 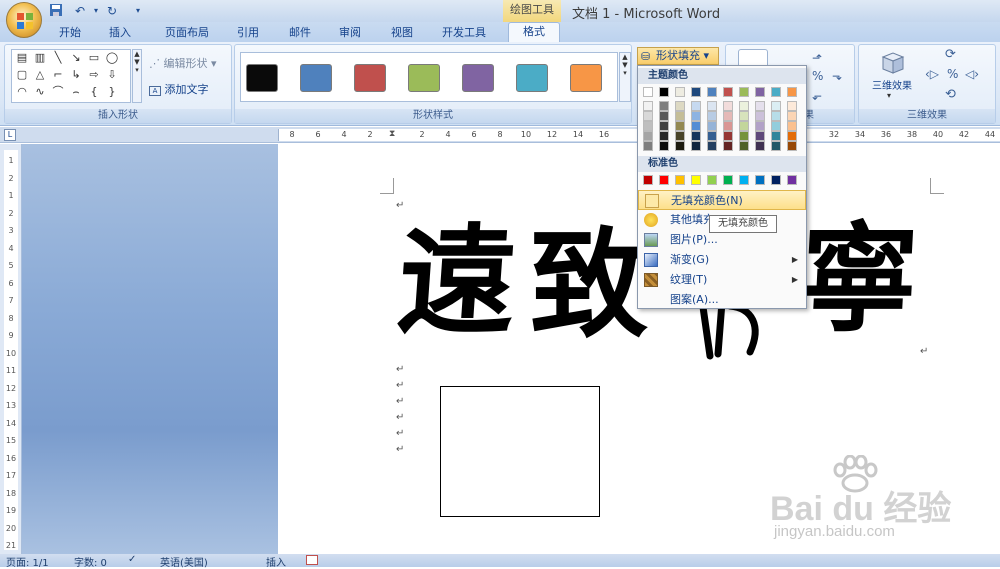 What do you see at coordinates (350, 33) in the screenshot?
I see `tab-review: 审阅` at bounding box center [350, 33].